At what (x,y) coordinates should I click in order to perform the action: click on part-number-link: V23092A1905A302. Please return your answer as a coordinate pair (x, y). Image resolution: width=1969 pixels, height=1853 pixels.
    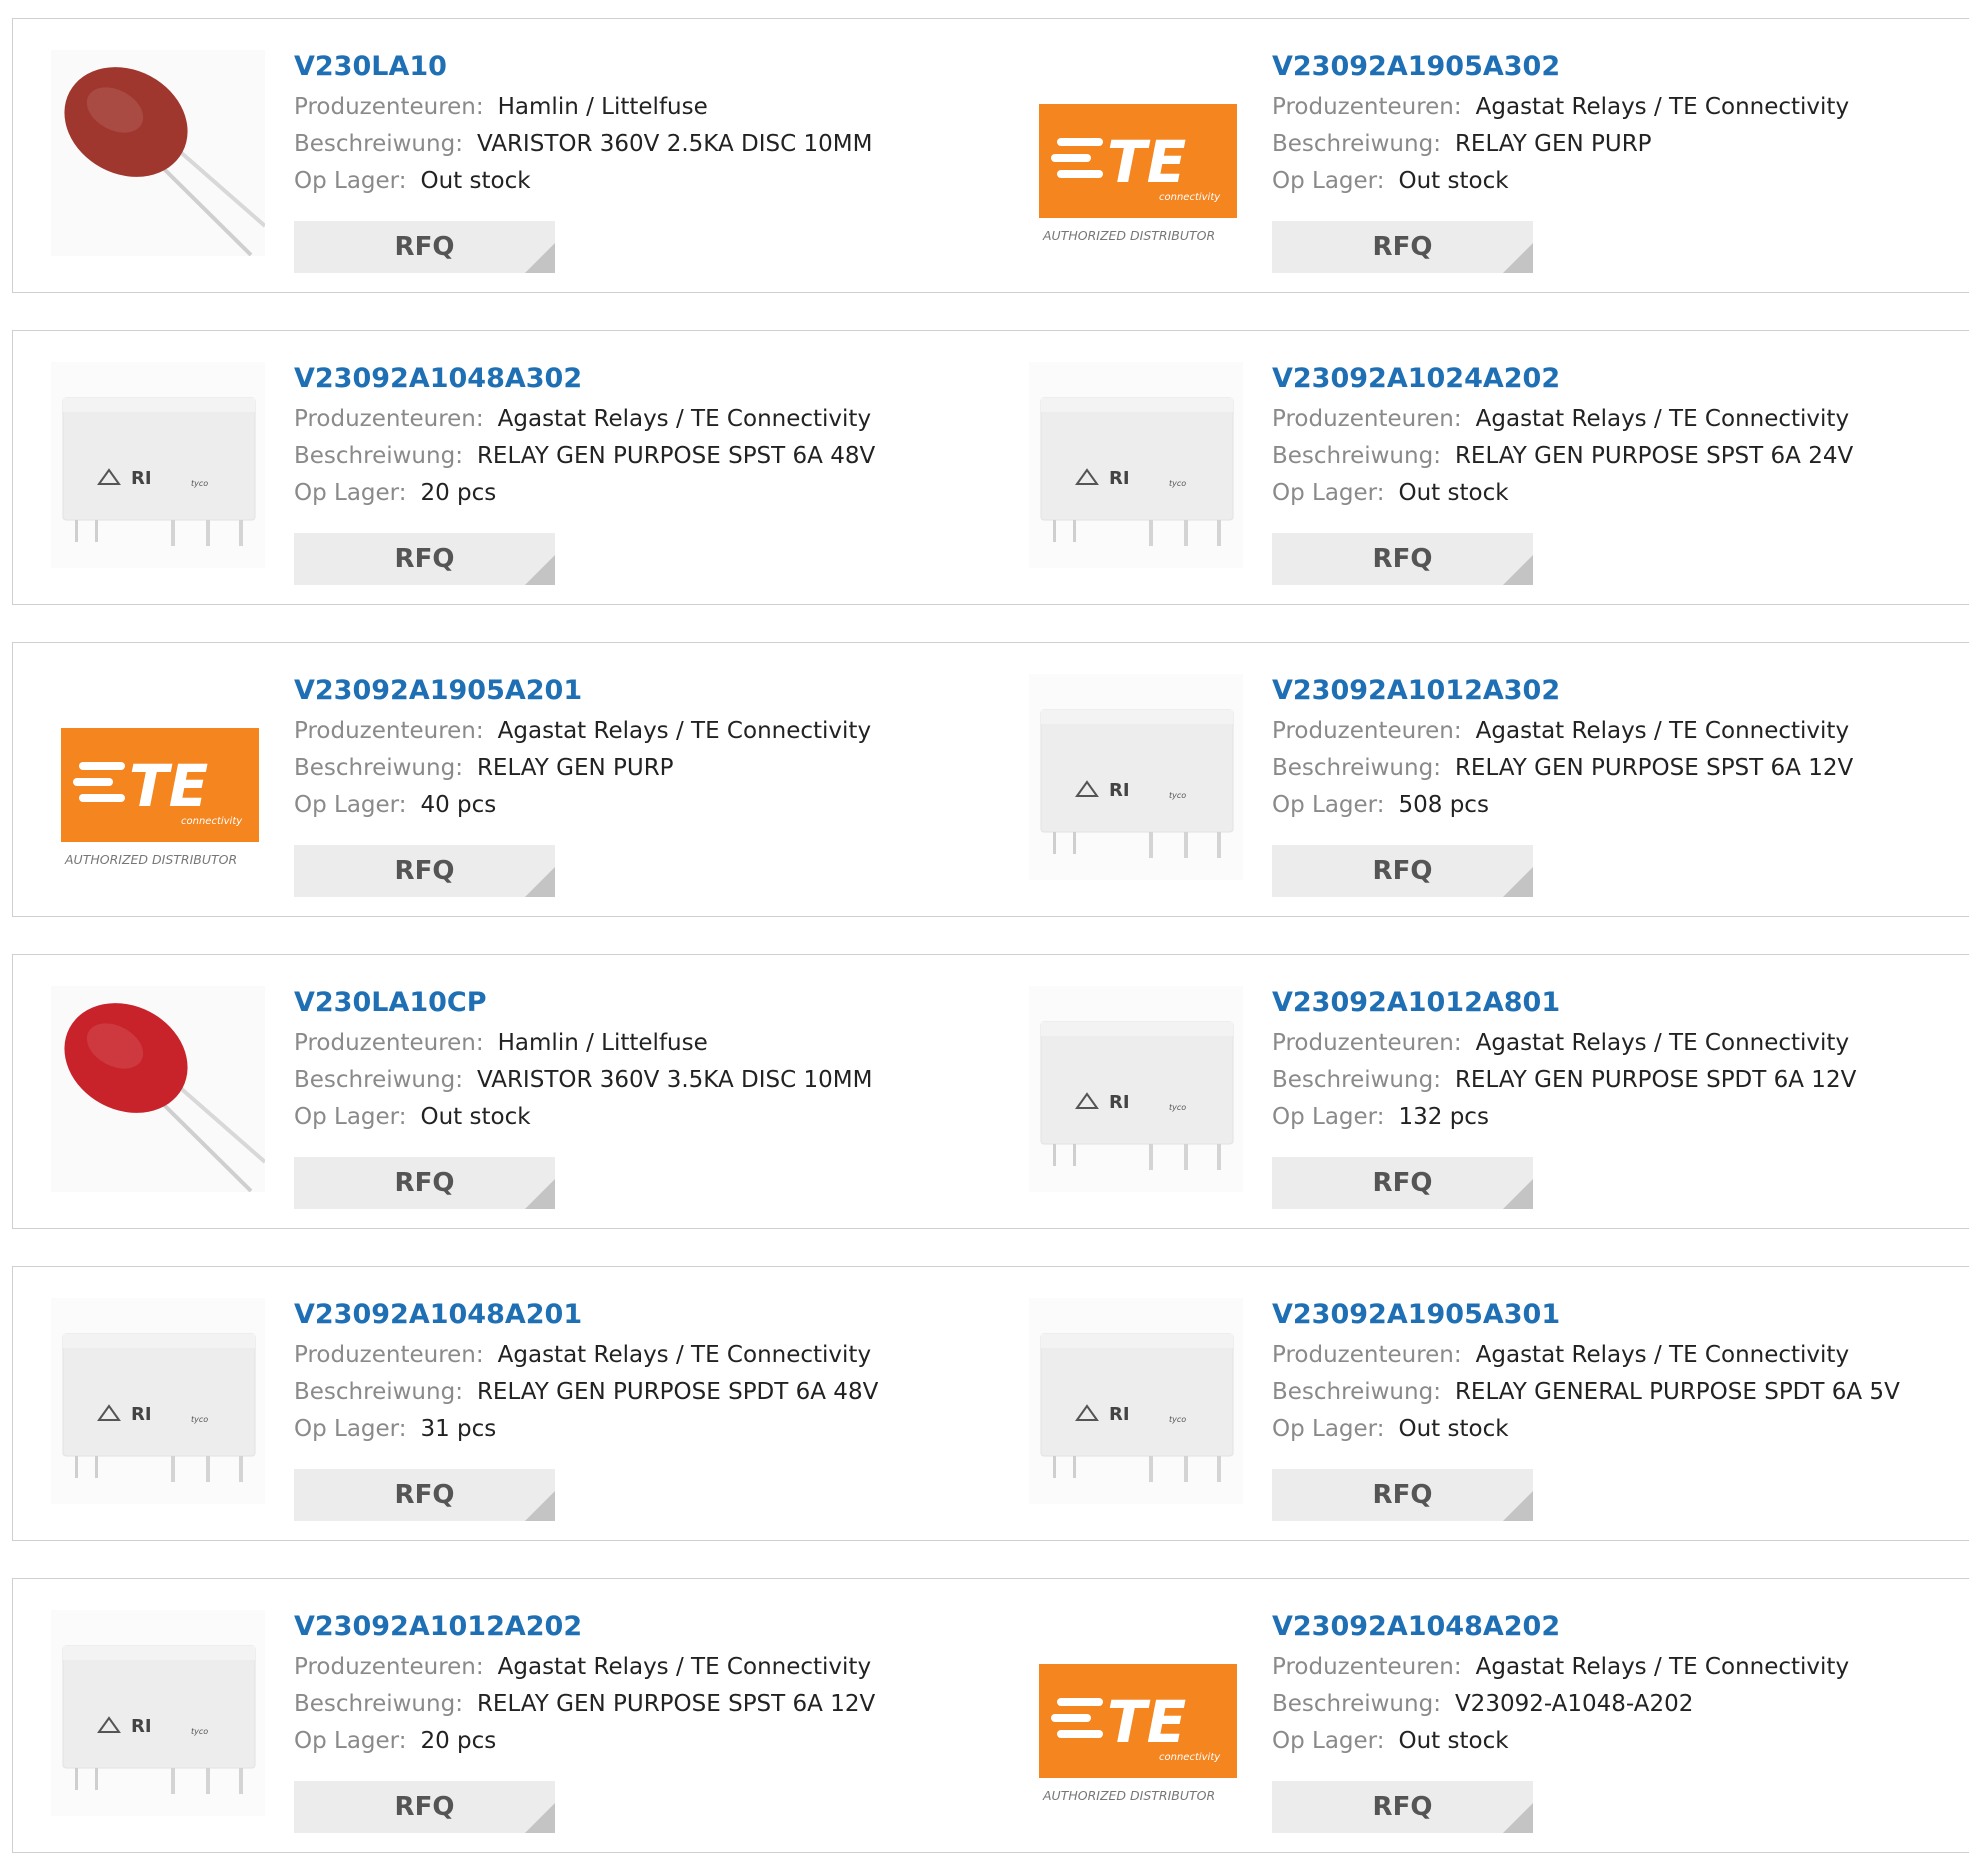
    Looking at the image, I should click on (1416, 67).